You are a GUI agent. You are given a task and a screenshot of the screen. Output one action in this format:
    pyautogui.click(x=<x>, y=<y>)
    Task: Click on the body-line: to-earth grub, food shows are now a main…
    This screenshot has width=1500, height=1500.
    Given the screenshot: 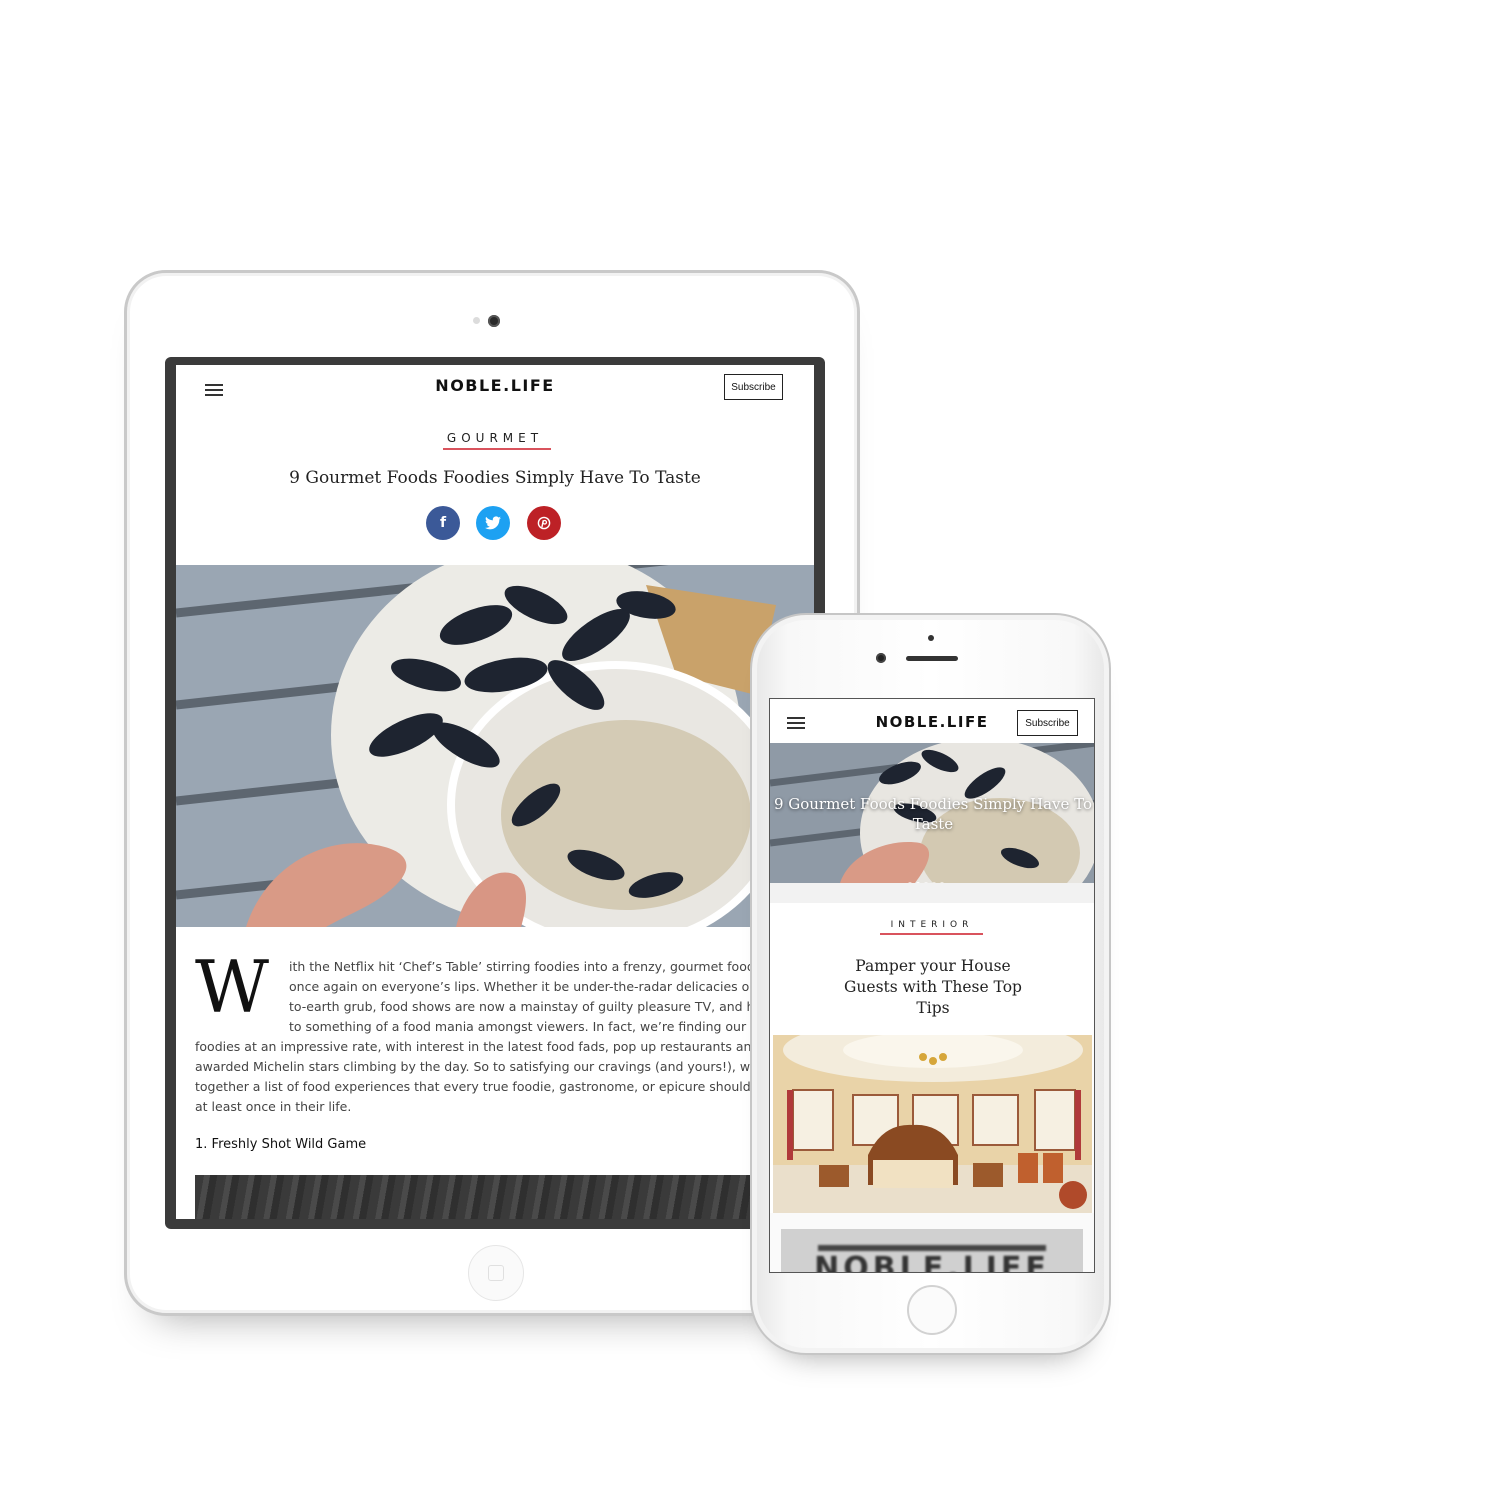 What is the action you would take?
    pyautogui.click(x=526, y=1006)
    